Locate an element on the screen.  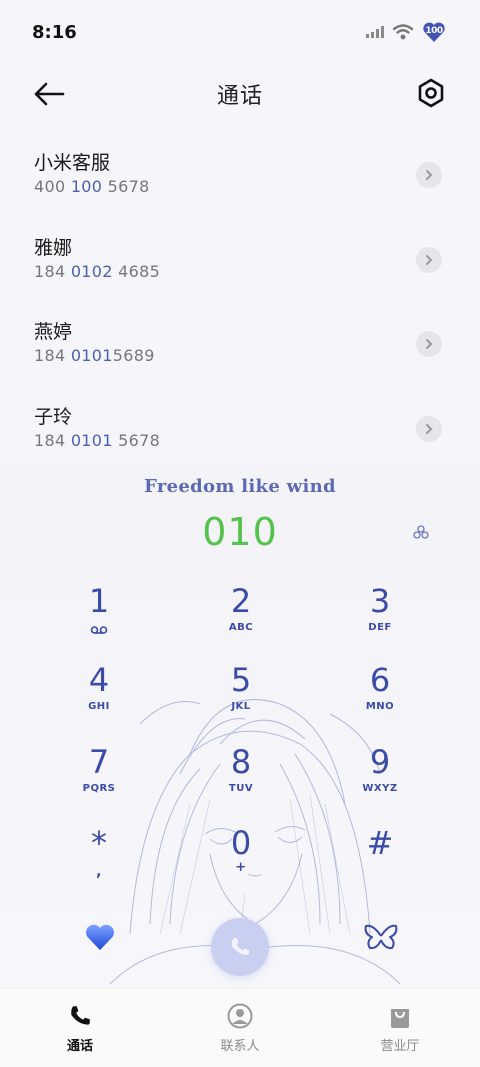
motto-text: Freedom like wind is located at coordinates (240, 486).